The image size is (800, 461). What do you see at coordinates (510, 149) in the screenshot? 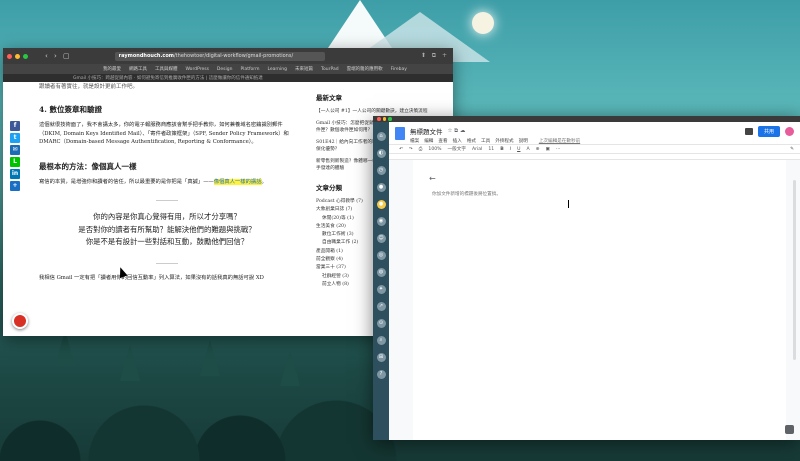
I see `italic-button: I` at bounding box center [510, 149].